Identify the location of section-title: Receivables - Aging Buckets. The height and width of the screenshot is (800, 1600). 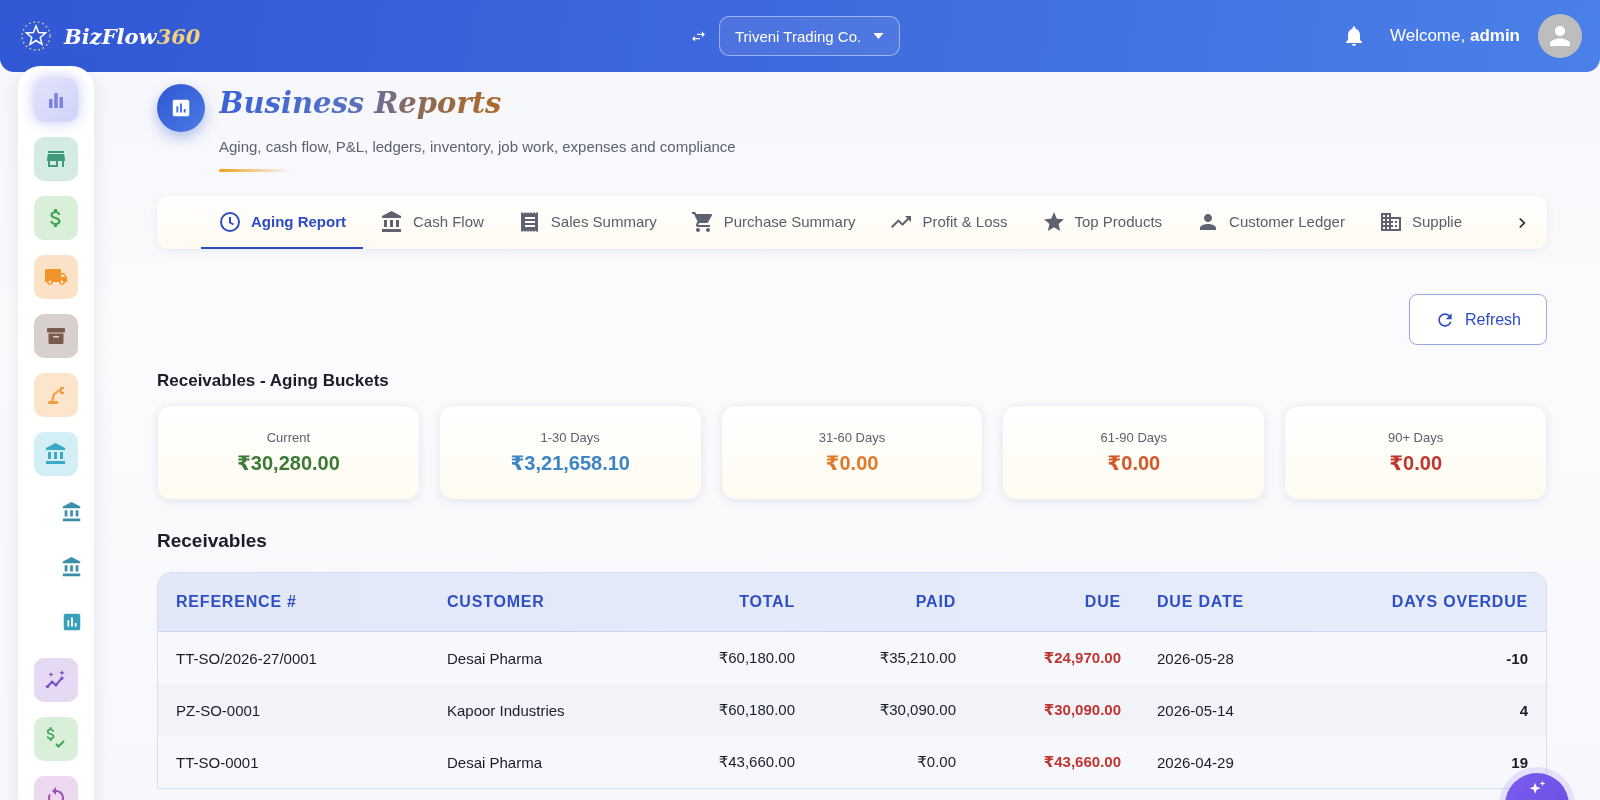
(273, 381).